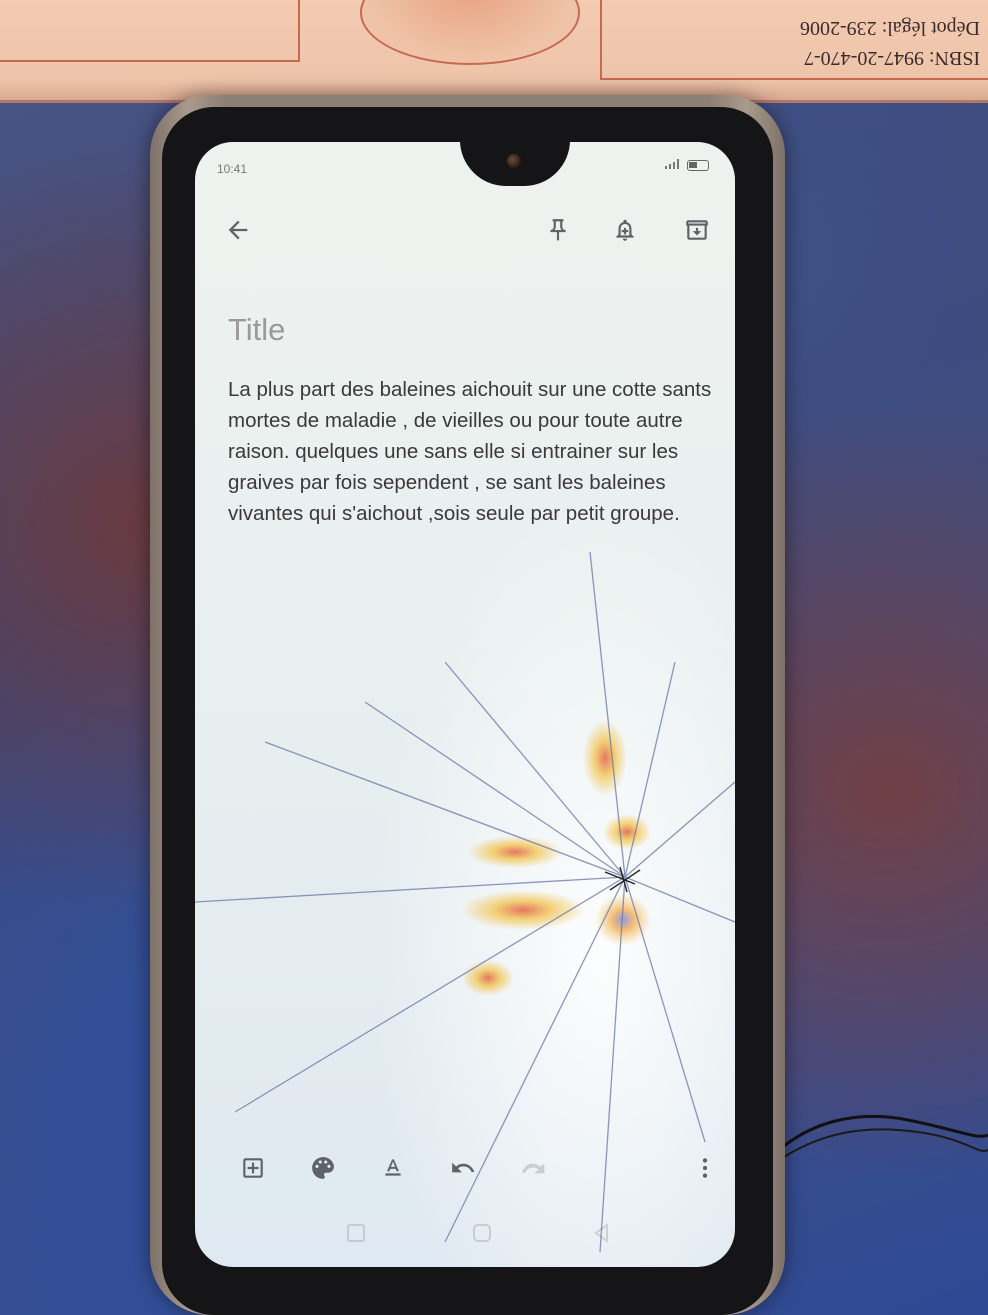  Describe the element at coordinates (465, 1234) in the screenshot. I see `system-nav-bar` at that location.